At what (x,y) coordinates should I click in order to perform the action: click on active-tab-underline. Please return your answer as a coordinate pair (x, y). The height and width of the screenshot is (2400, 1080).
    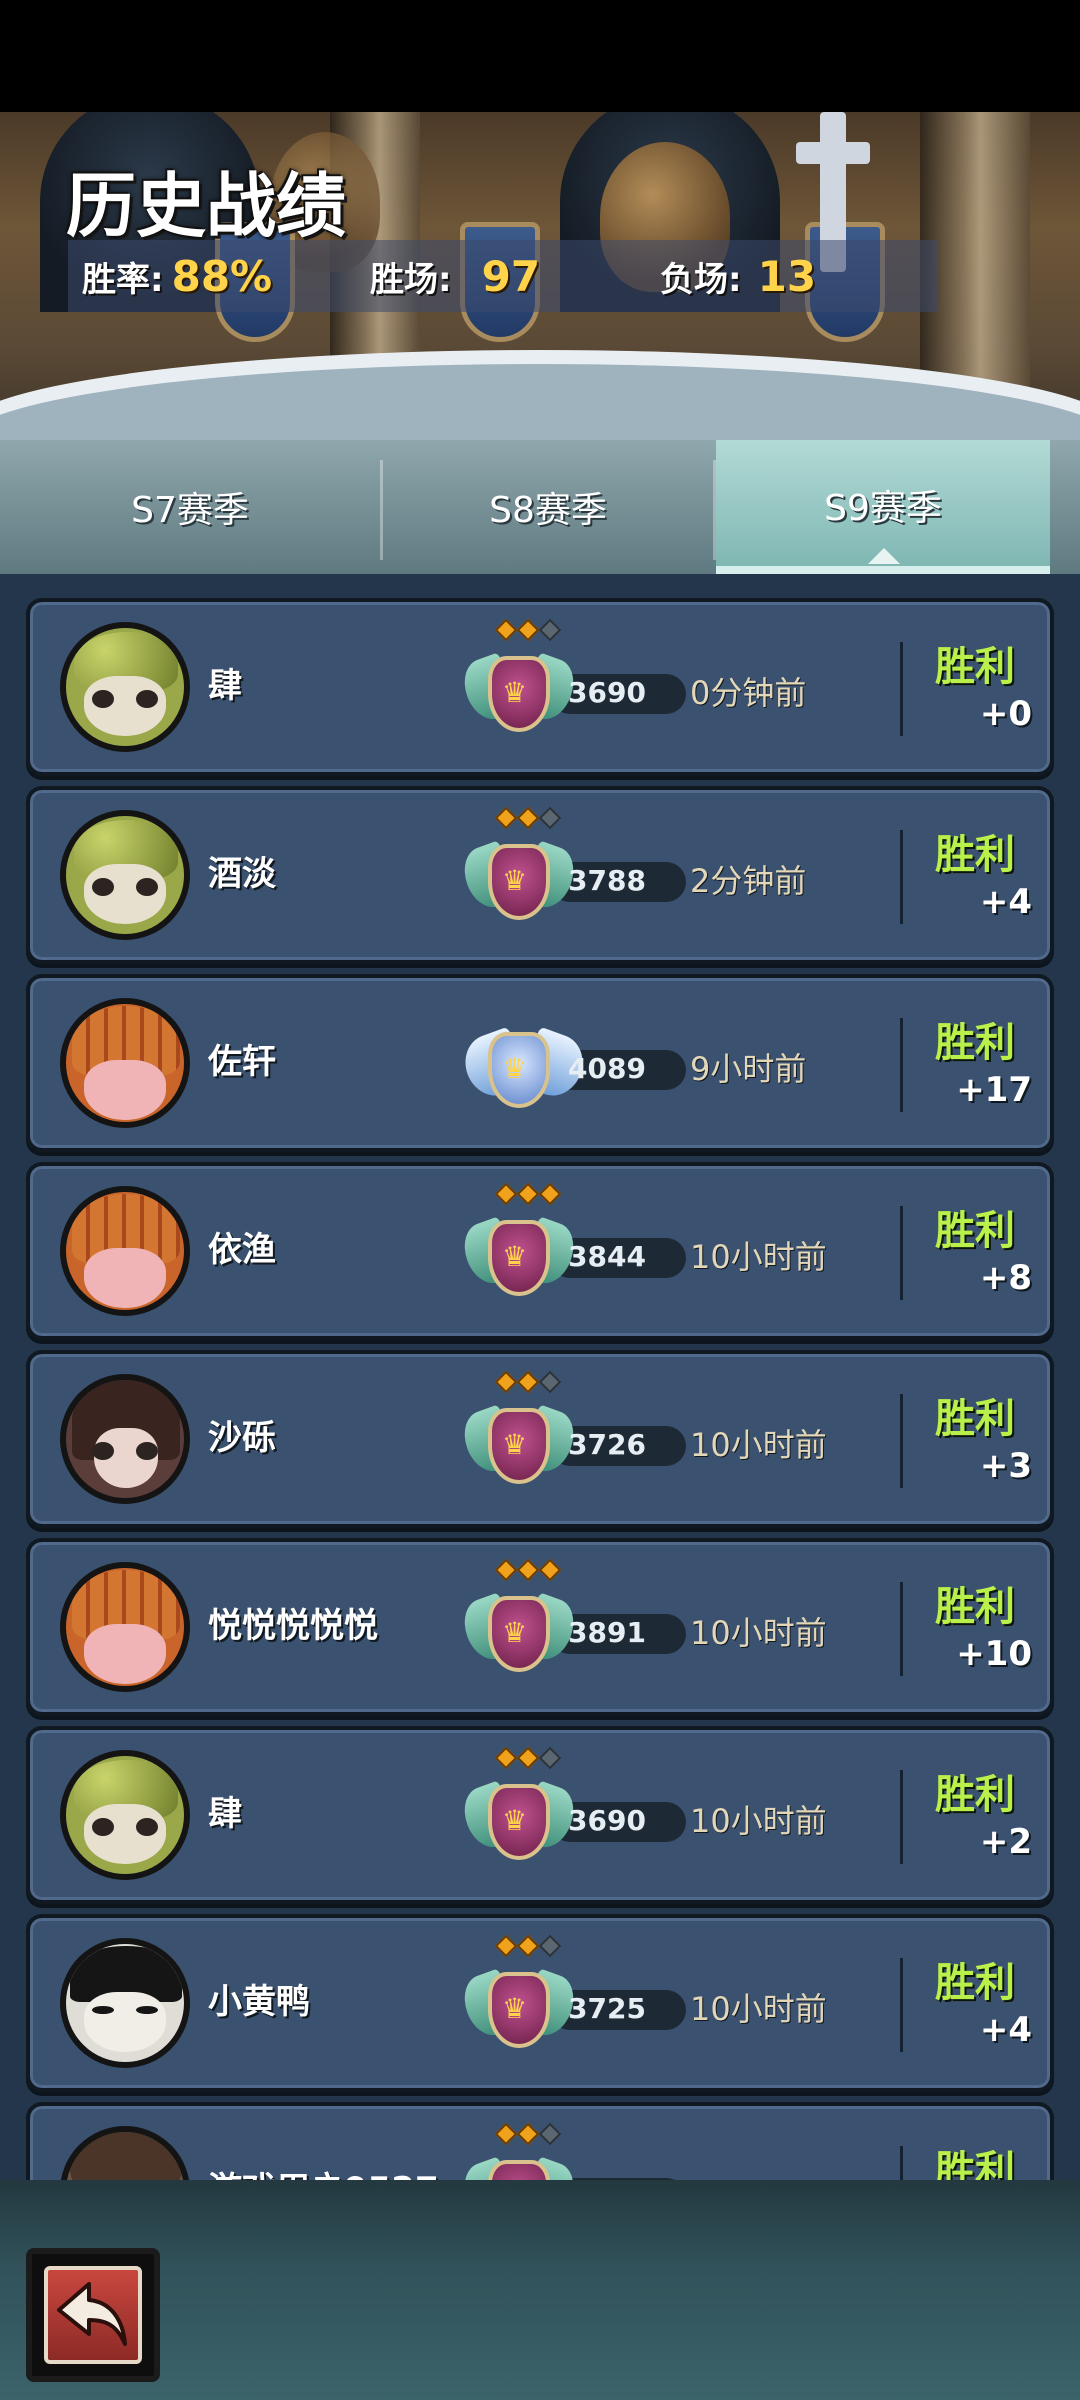
    Looking at the image, I should click on (883, 570).